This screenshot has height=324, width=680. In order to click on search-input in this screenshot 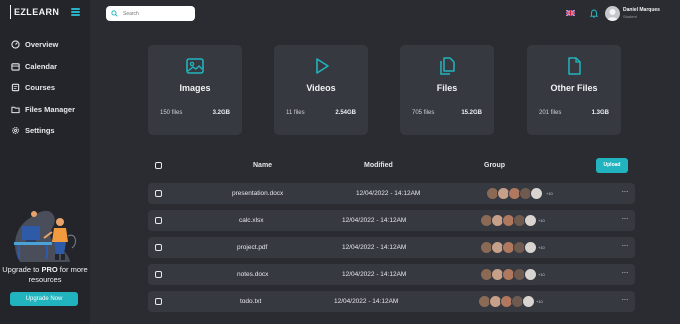, I will do `click(158, 13)`.